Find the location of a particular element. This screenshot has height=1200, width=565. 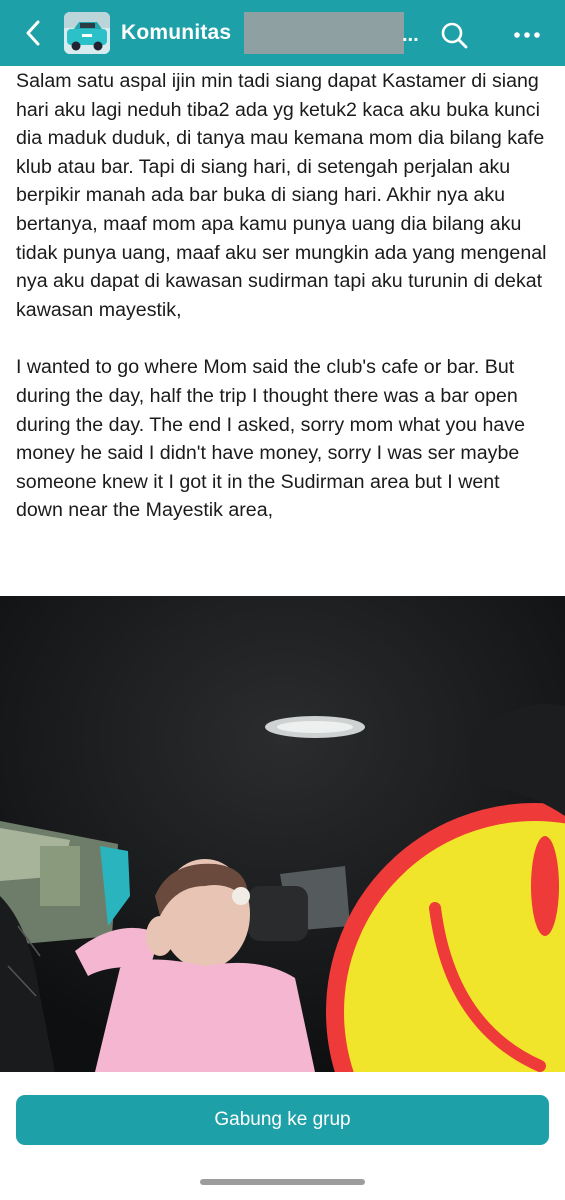

more-horizontal-icon is located at coordinates (527, 35).